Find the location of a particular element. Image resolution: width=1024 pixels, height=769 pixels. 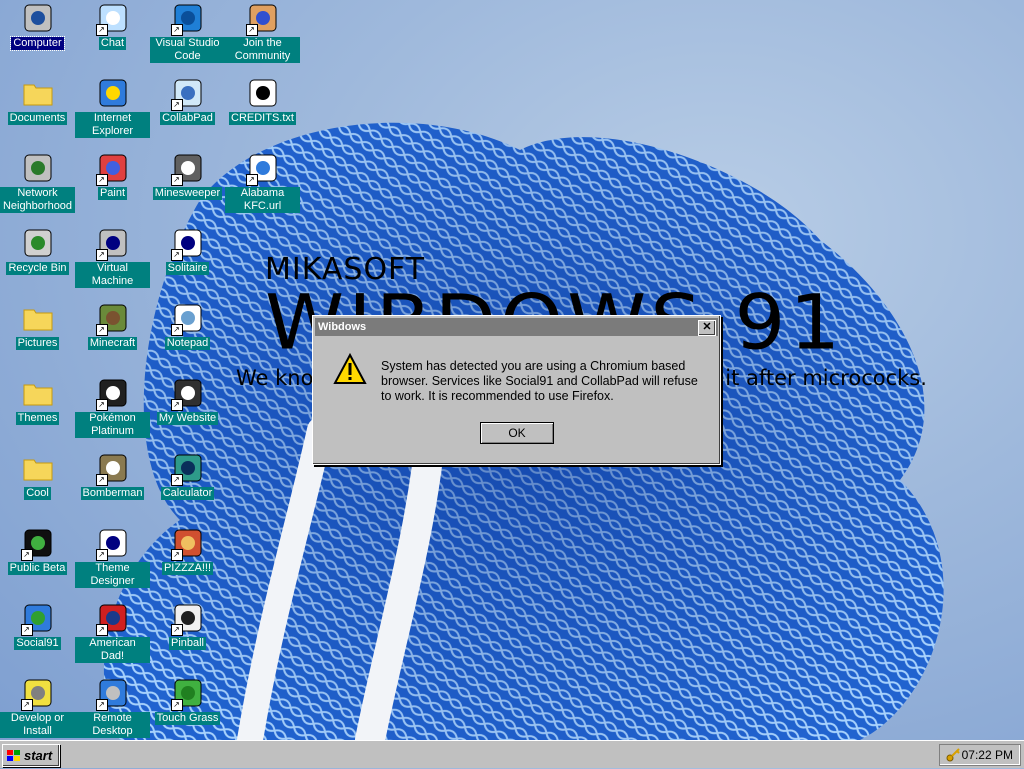

start-label: start is located at coordinates (38, 755).